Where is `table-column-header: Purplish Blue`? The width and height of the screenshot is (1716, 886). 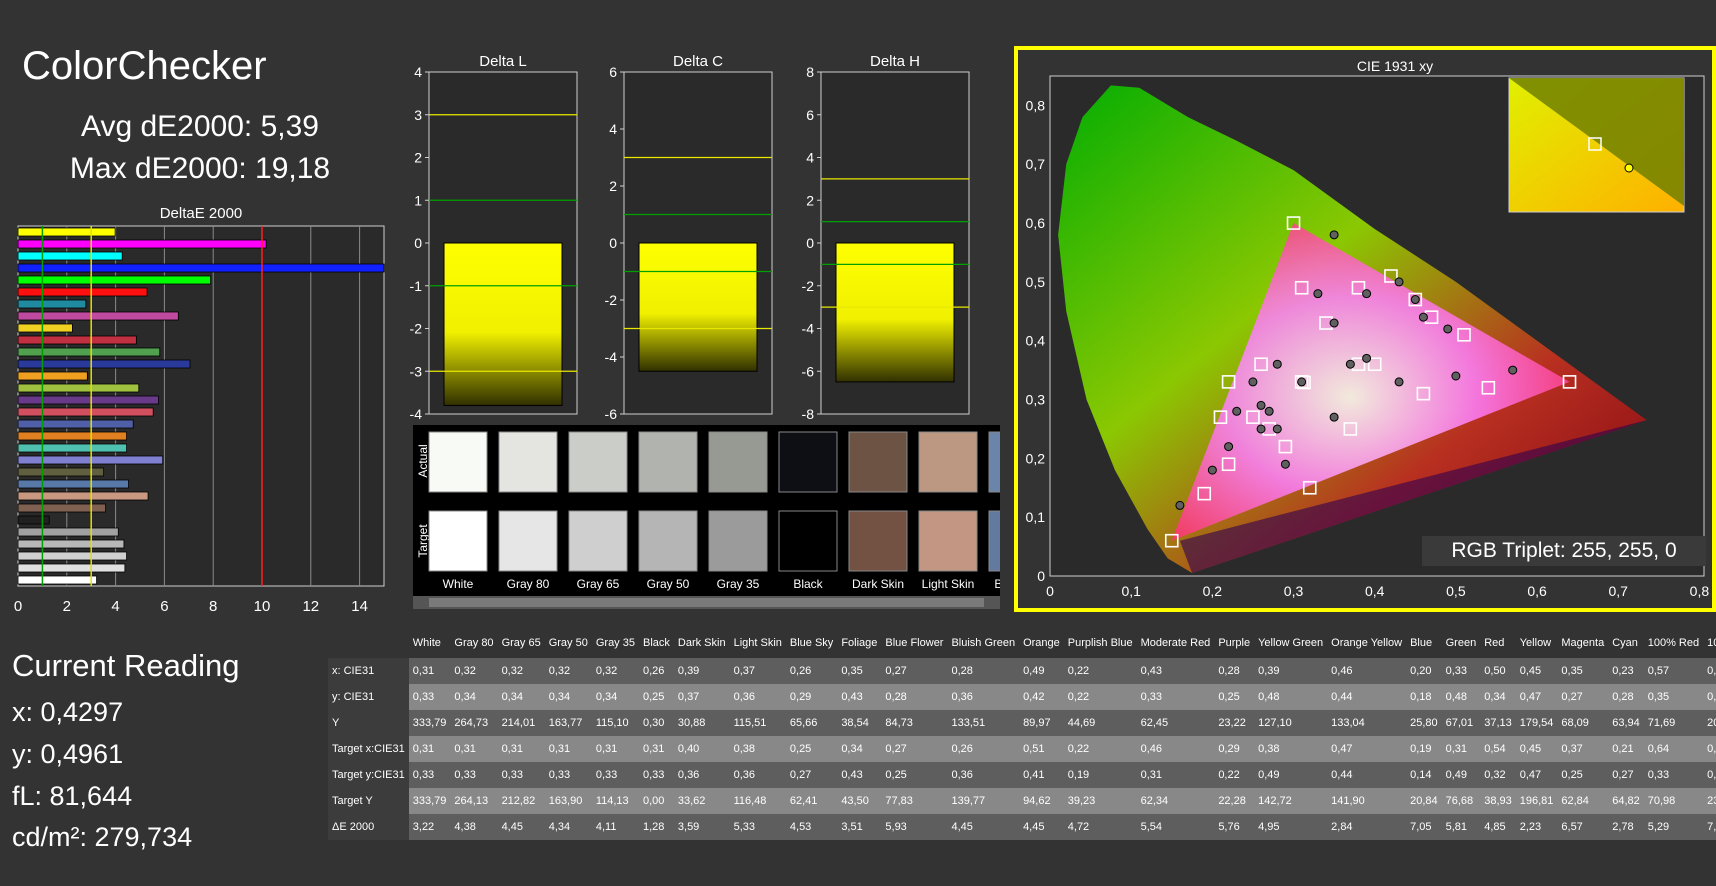 table-column-header: Purplish Blue is located at coordinates (1100, 642).